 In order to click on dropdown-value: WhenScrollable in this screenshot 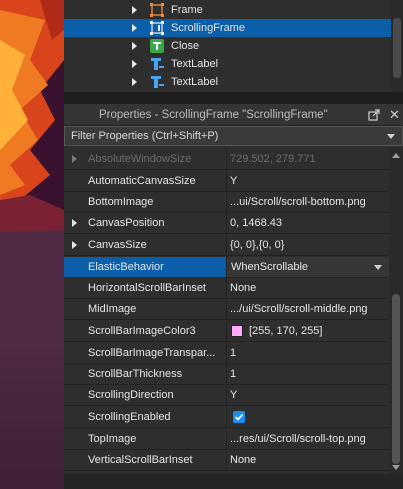, I will do `click(270, 267)`.